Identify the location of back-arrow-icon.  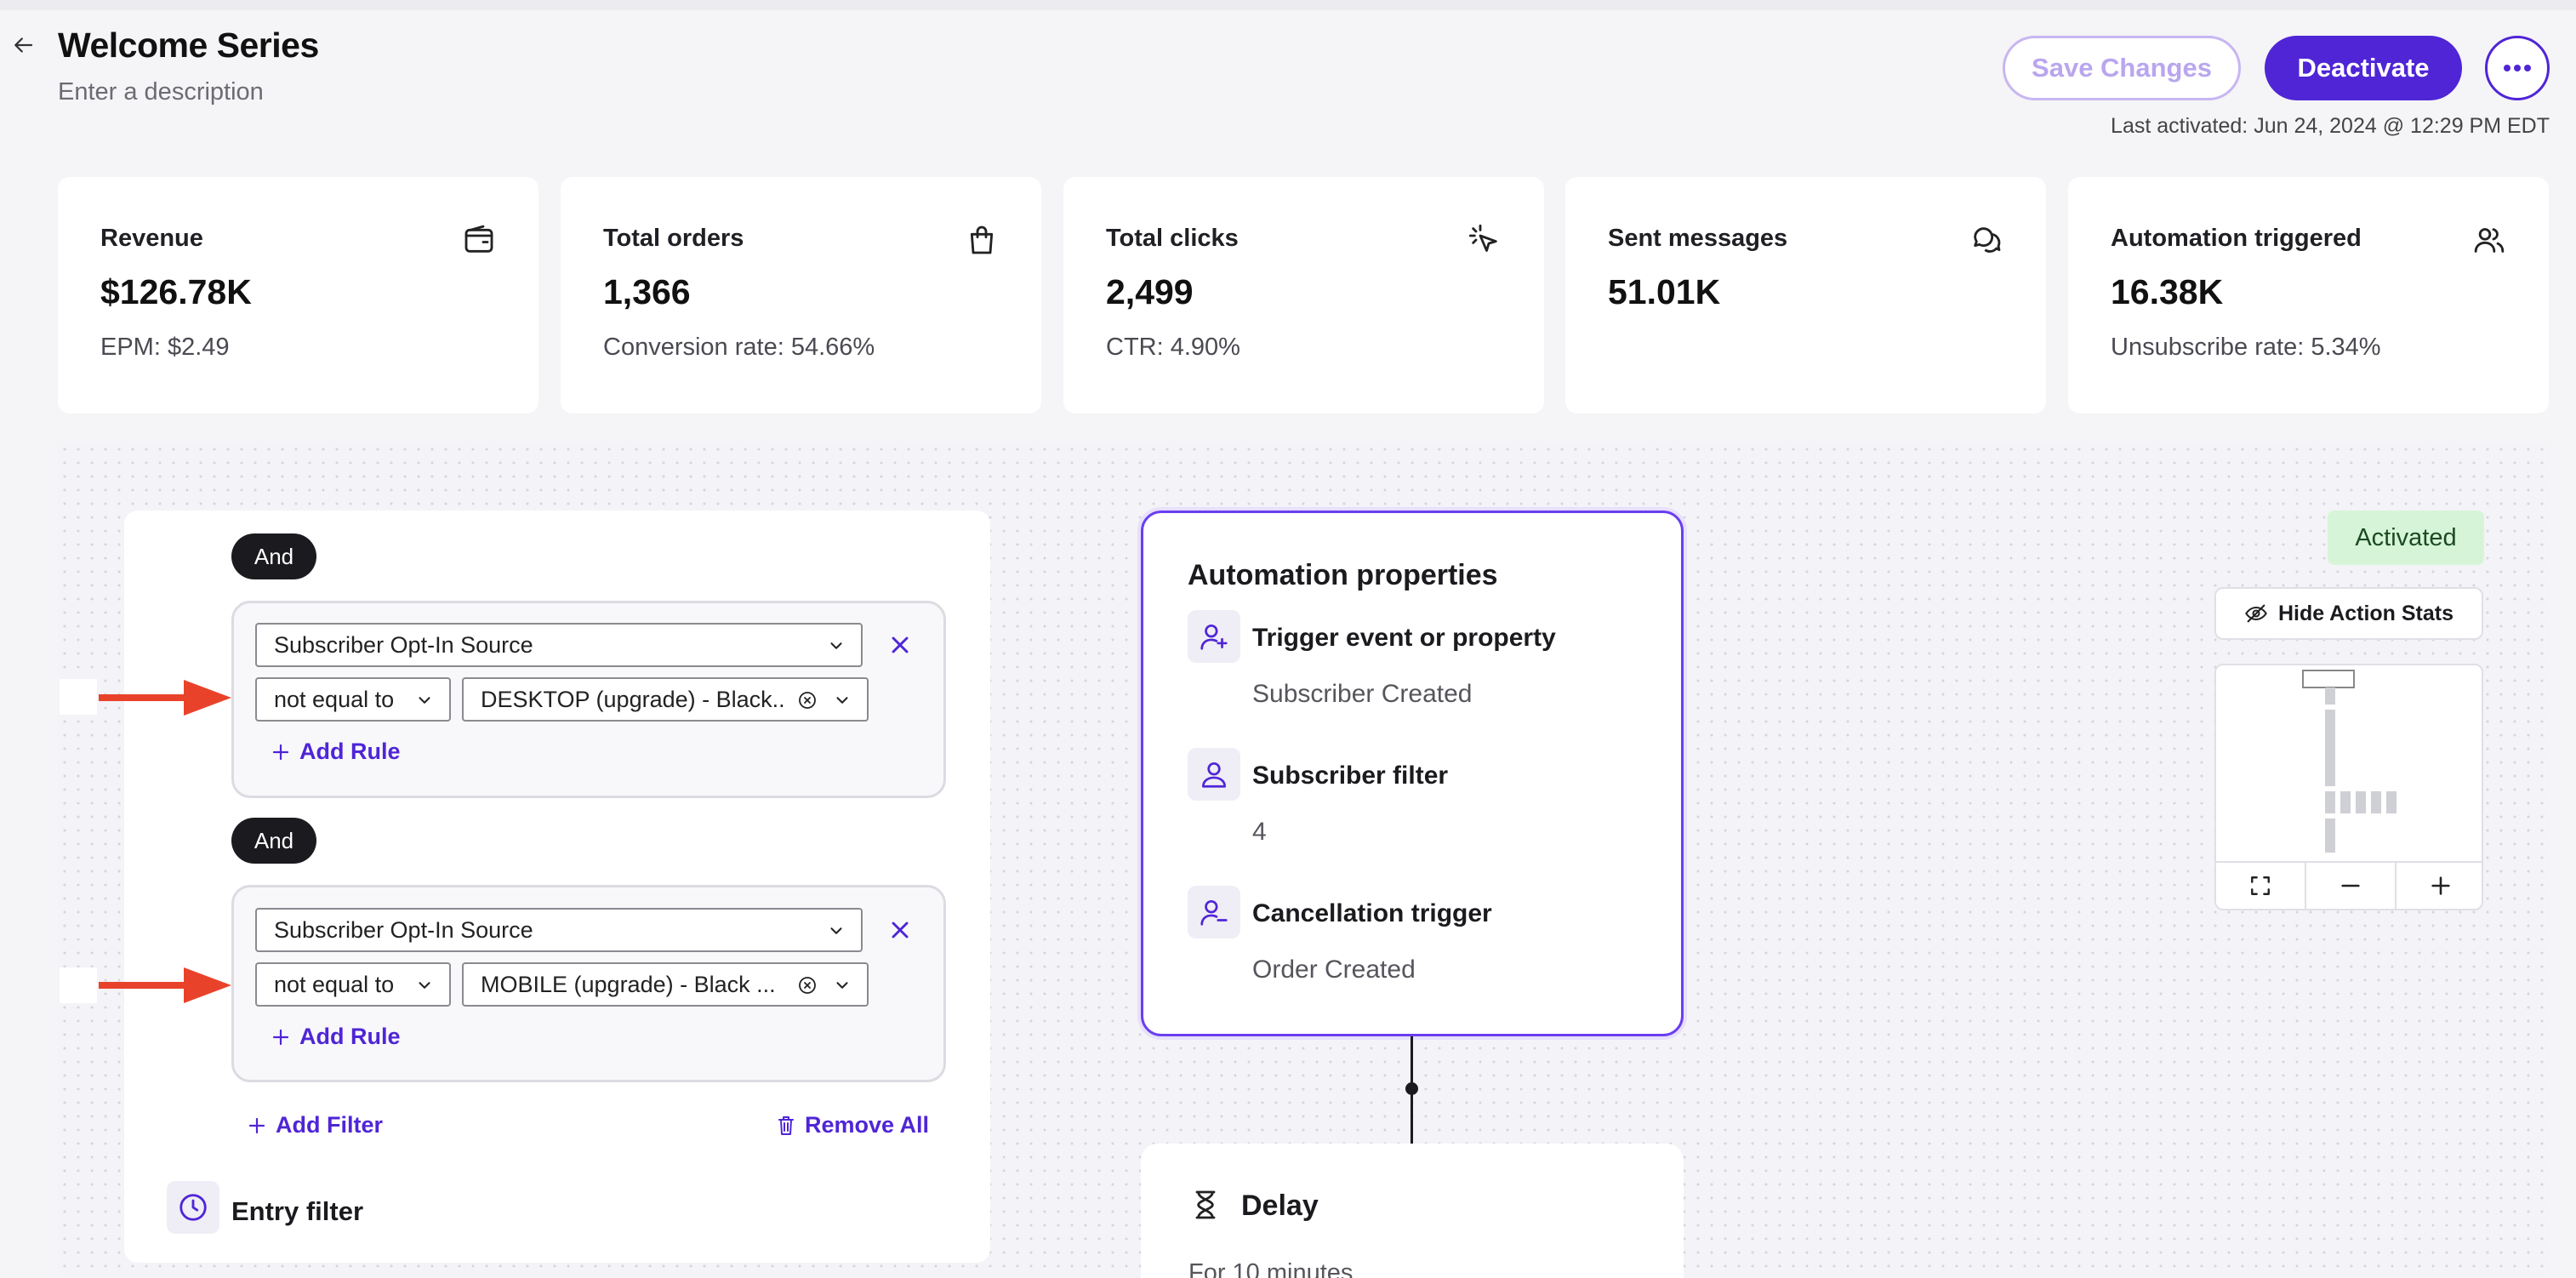
(23, 45).